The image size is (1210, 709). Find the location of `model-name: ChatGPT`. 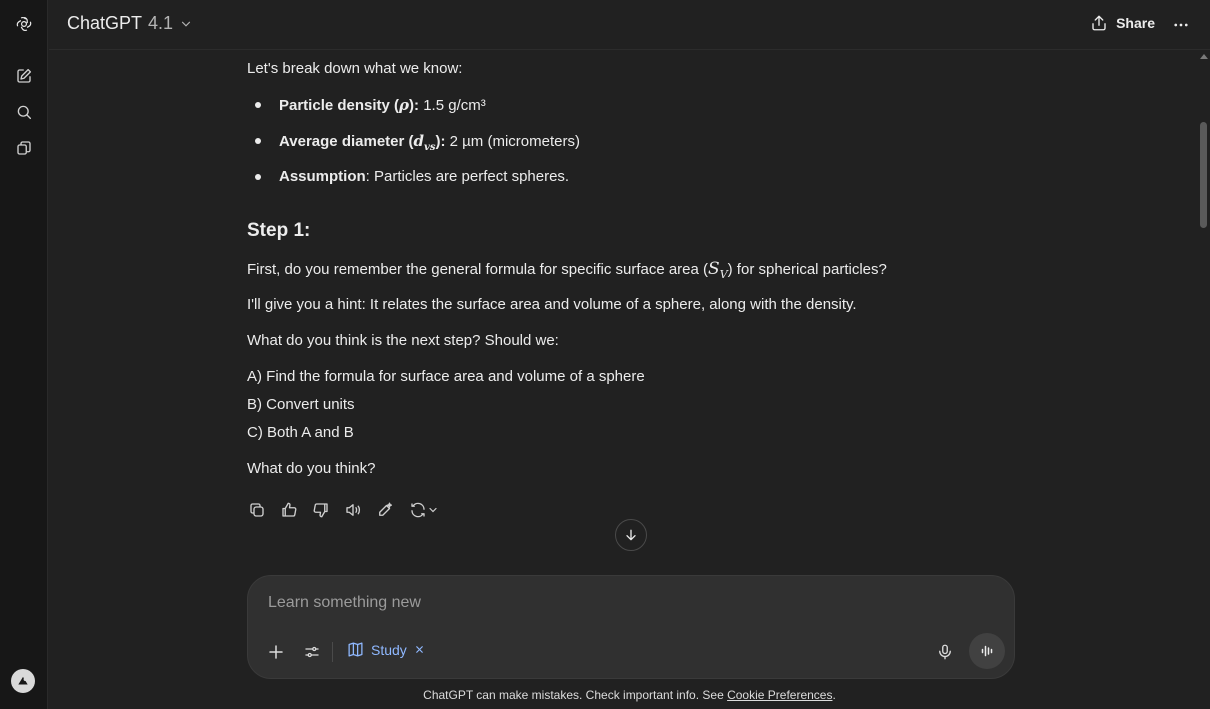

model-name: ChatGPT is located at coordinates (105, 23).